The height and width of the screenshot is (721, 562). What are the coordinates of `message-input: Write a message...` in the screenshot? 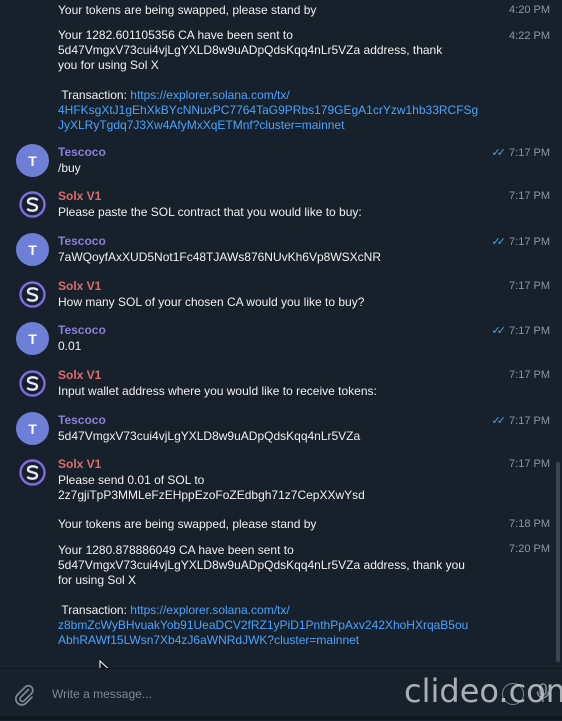 It's located at (102, 694).